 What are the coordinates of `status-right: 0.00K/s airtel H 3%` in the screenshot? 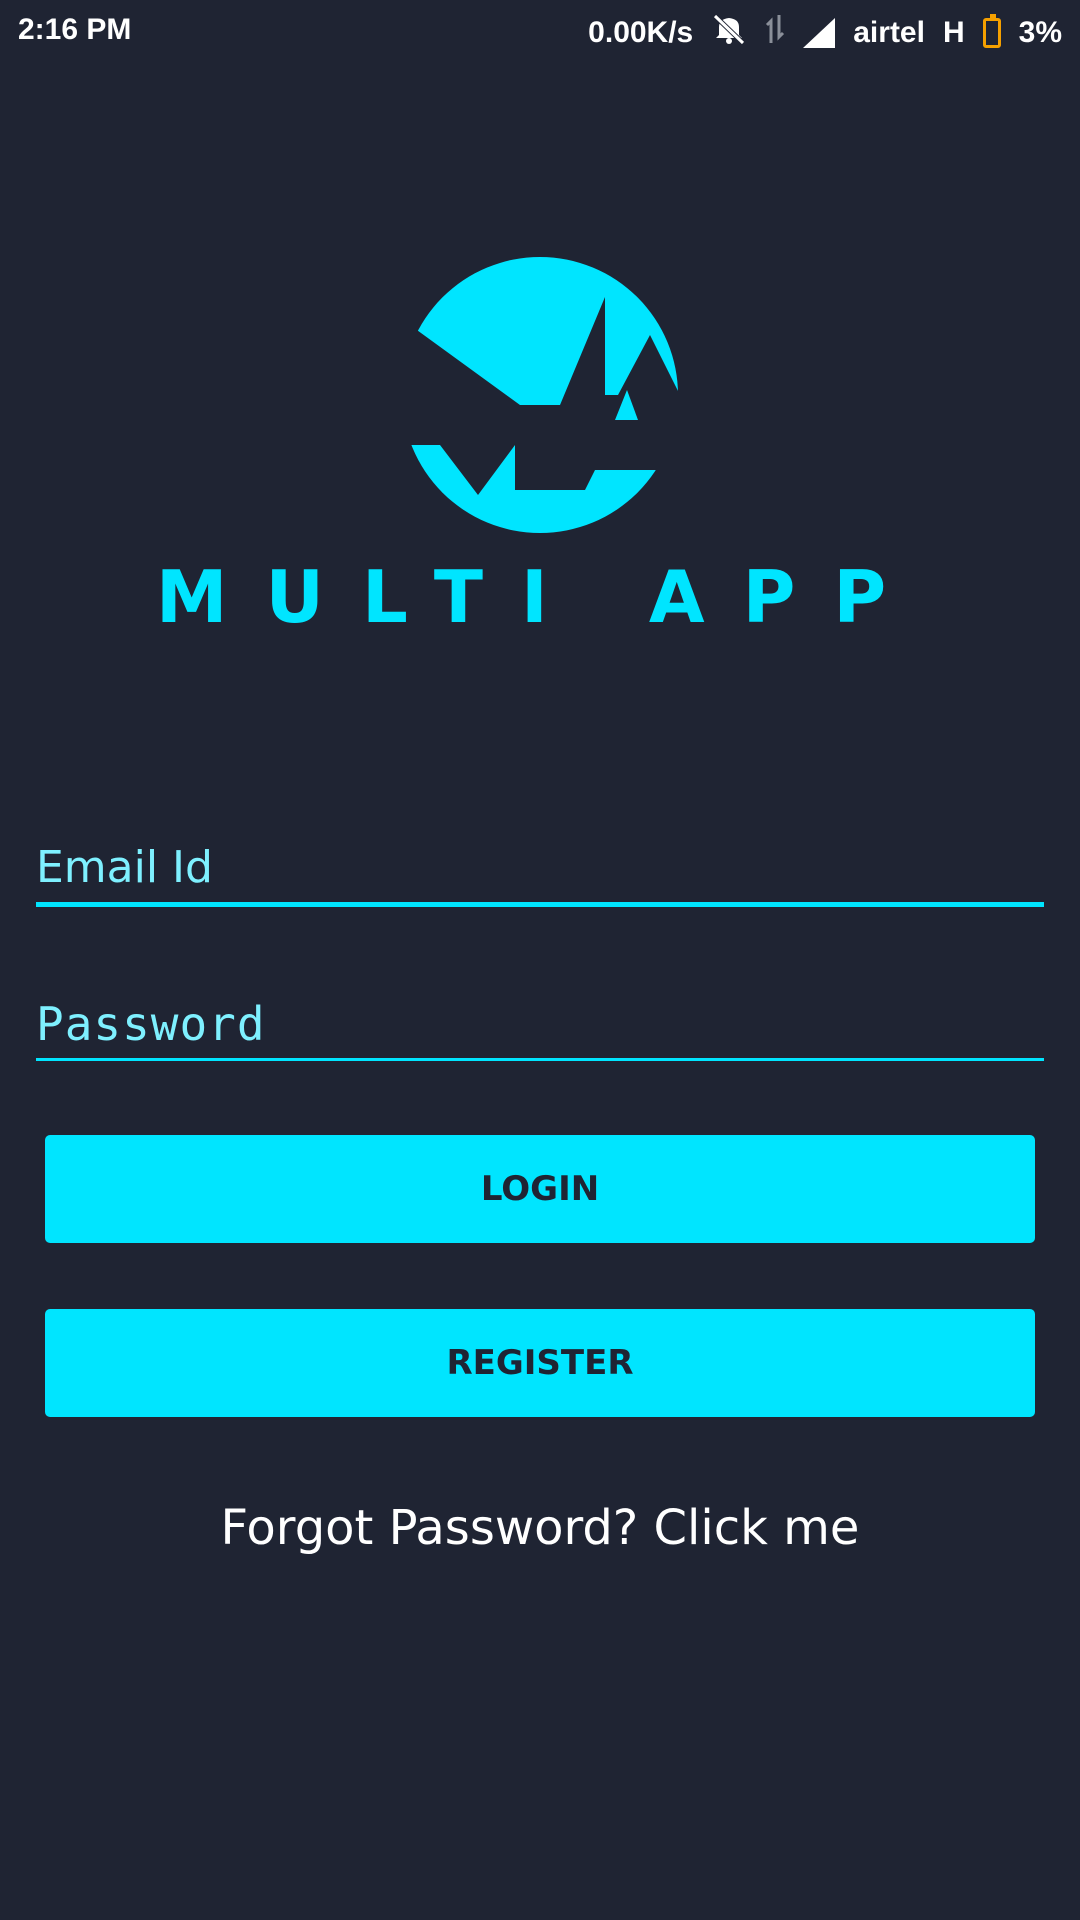 It's located at (825, 33).